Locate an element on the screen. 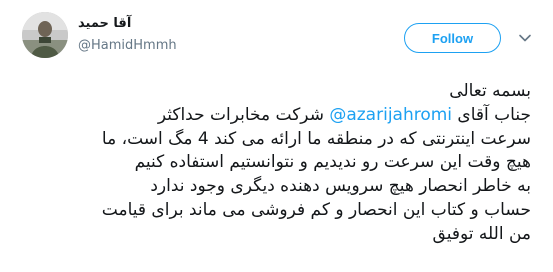 This screenshot has height=272, width=553. avatar-image is located at coordinates (45, 35).